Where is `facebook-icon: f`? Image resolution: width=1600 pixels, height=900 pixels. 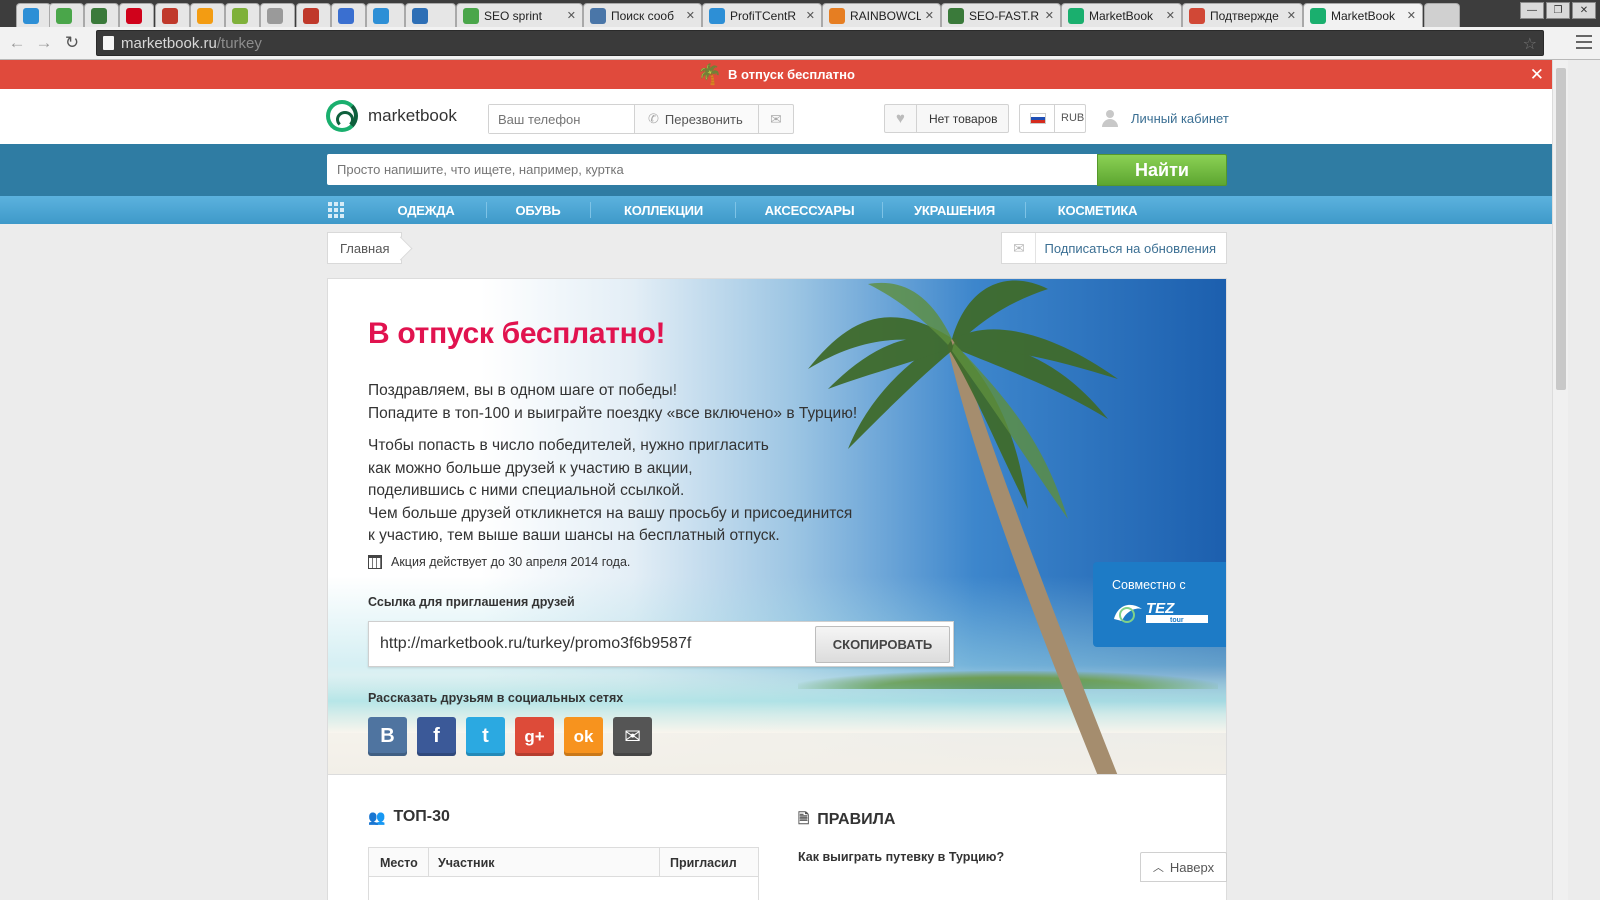 facebook-icon: f is located at coordinates (436, 736).